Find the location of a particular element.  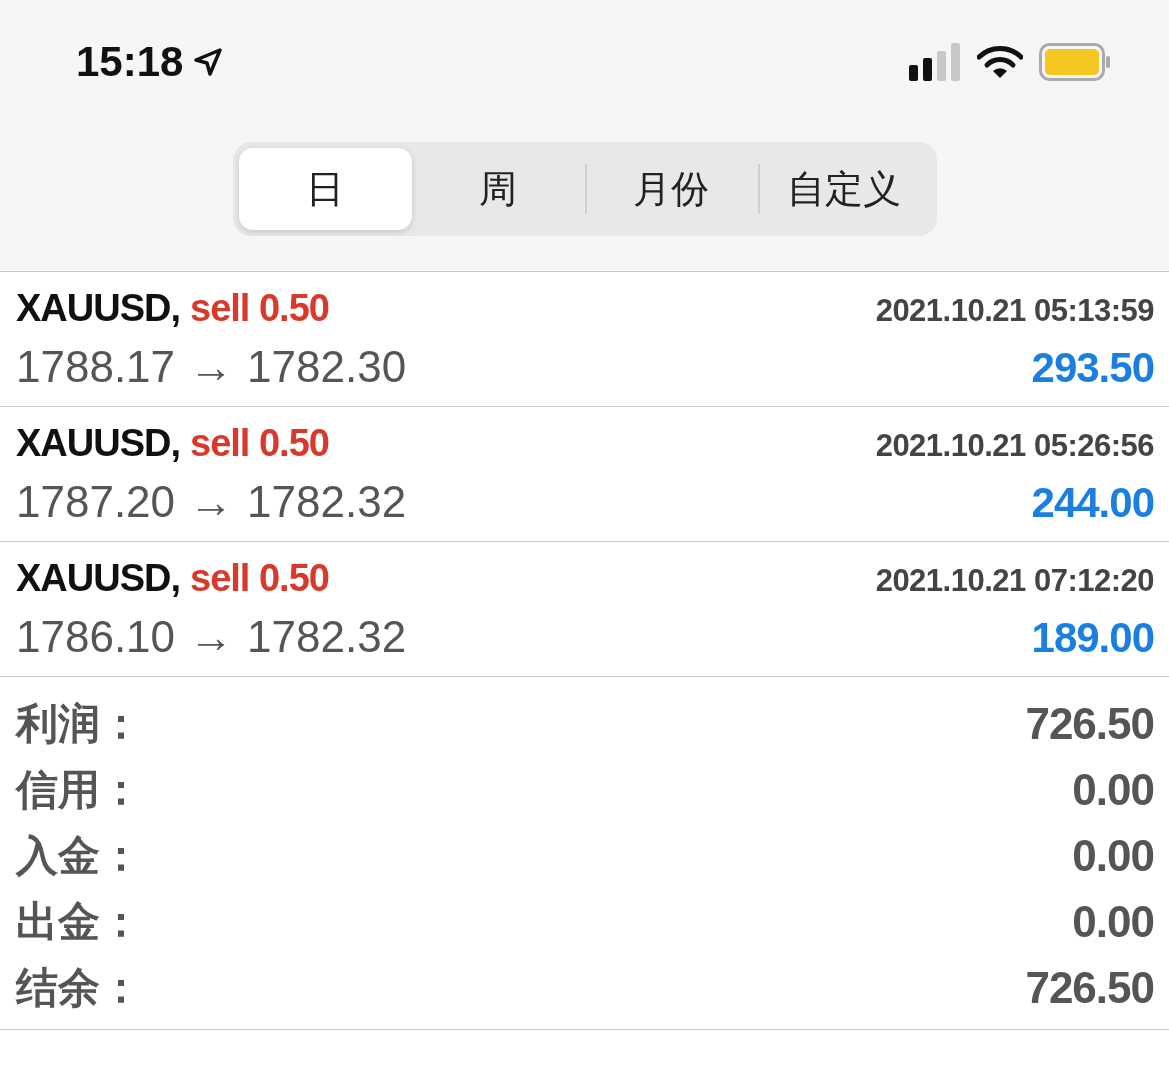

trade-time: 2021.10.21 05:26:56 is located at coordinates (1014, 445).